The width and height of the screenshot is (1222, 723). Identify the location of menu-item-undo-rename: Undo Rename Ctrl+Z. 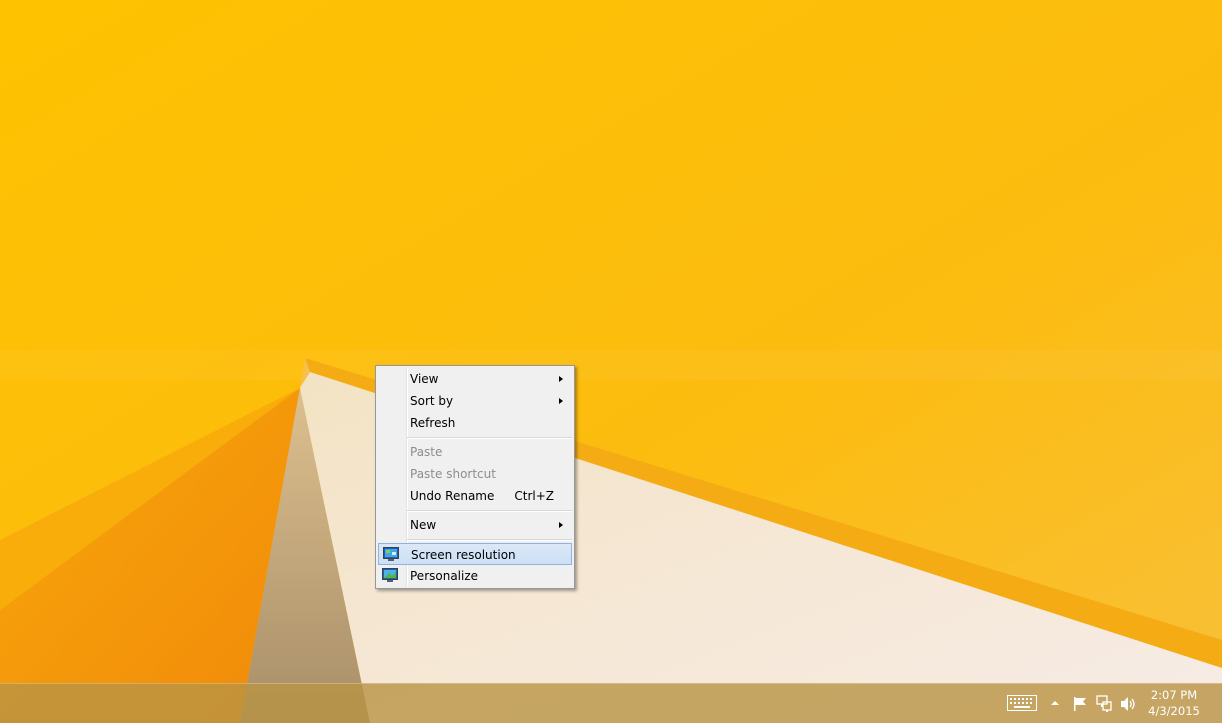
(475, 496).